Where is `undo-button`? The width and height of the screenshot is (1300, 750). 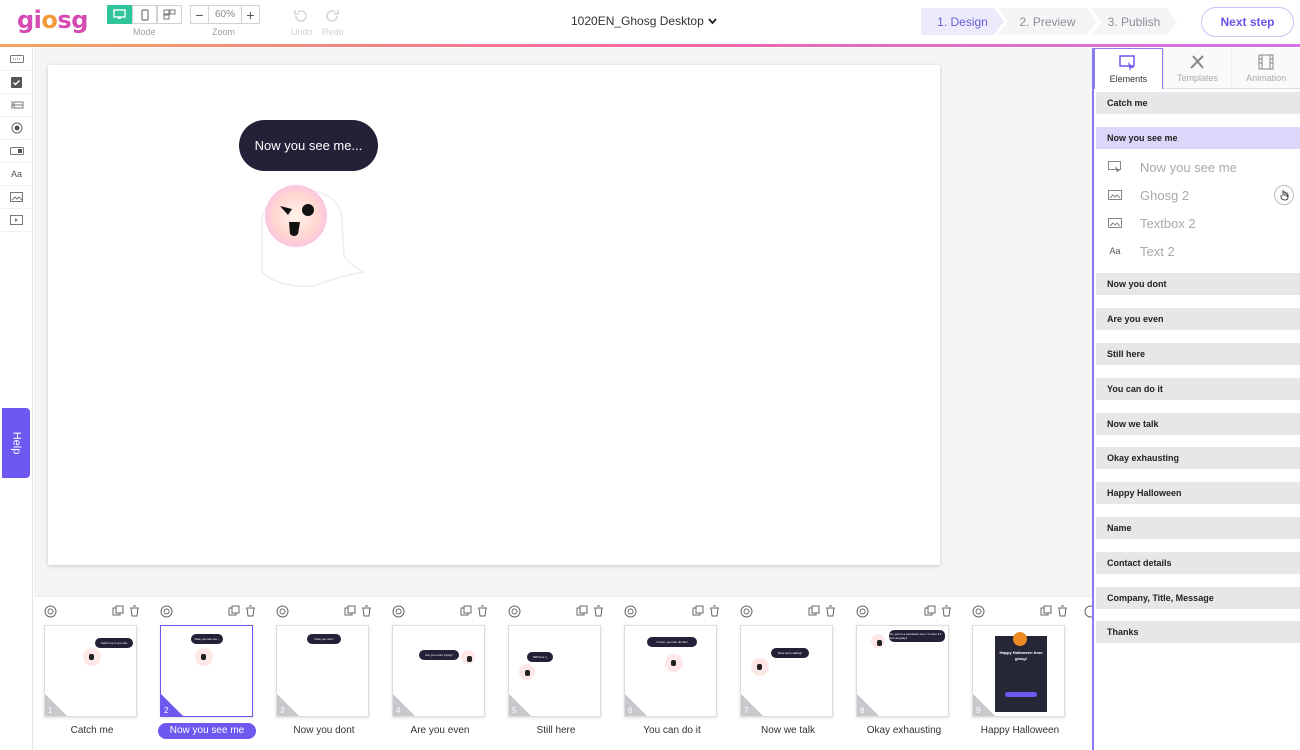 undo-button is located at coordinates (301, 16).